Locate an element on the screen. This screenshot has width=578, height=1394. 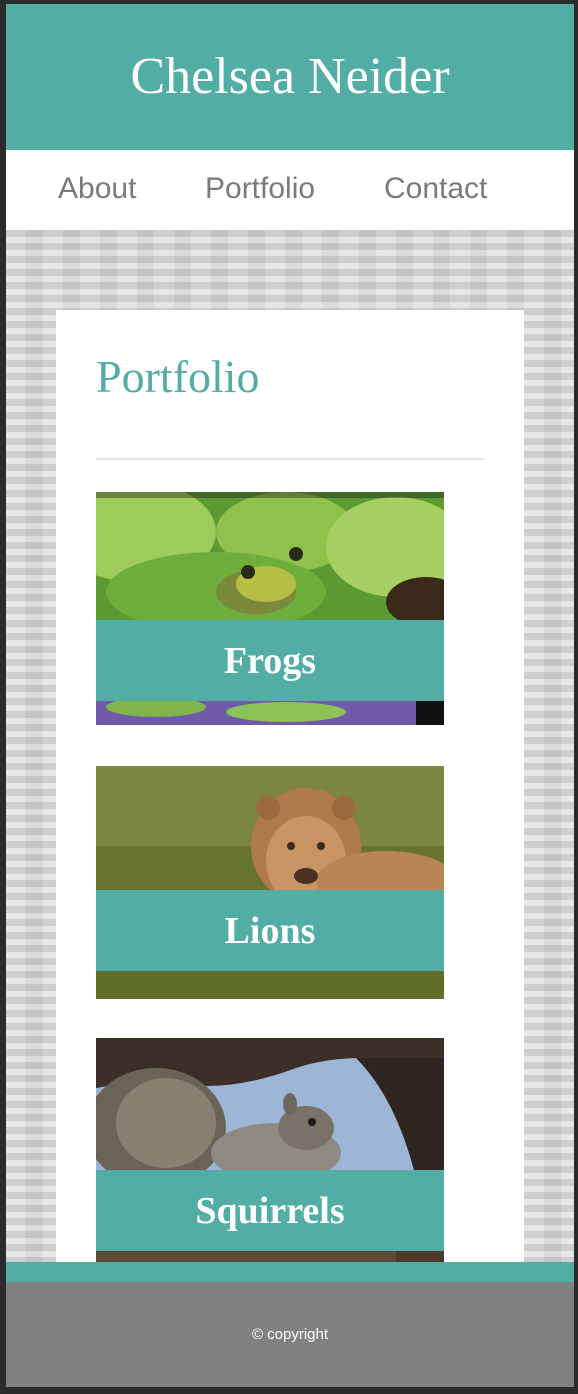
tile-label-band: Lions is located at coordinates (270, 930).